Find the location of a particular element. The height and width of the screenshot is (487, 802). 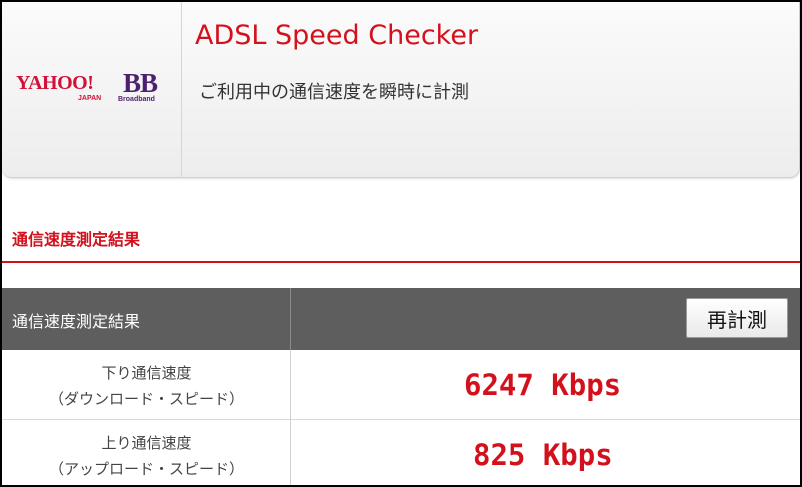

upload-label-cell: 上り通信速度 （アップロード・スピード） is located at coordinates (146, 452).